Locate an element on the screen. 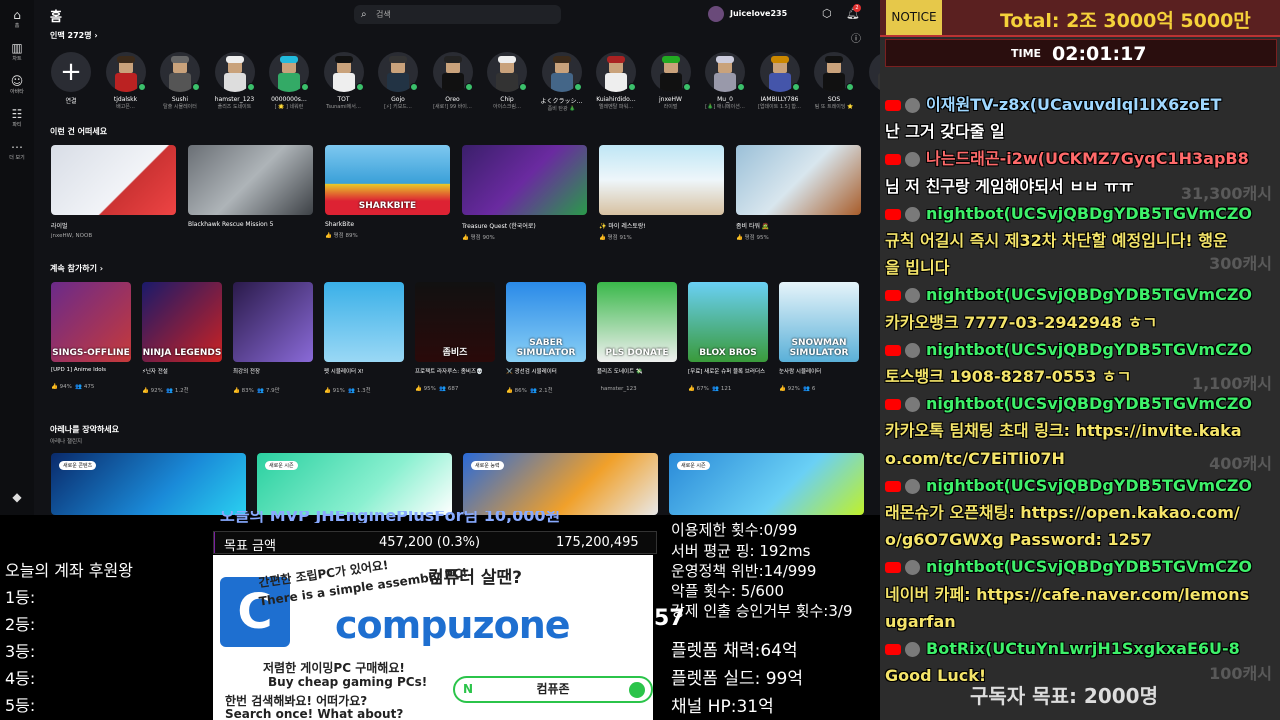 The image size is (1280, 720). roblox-logo-icon: ◆ is located at coordinates (17, 497).